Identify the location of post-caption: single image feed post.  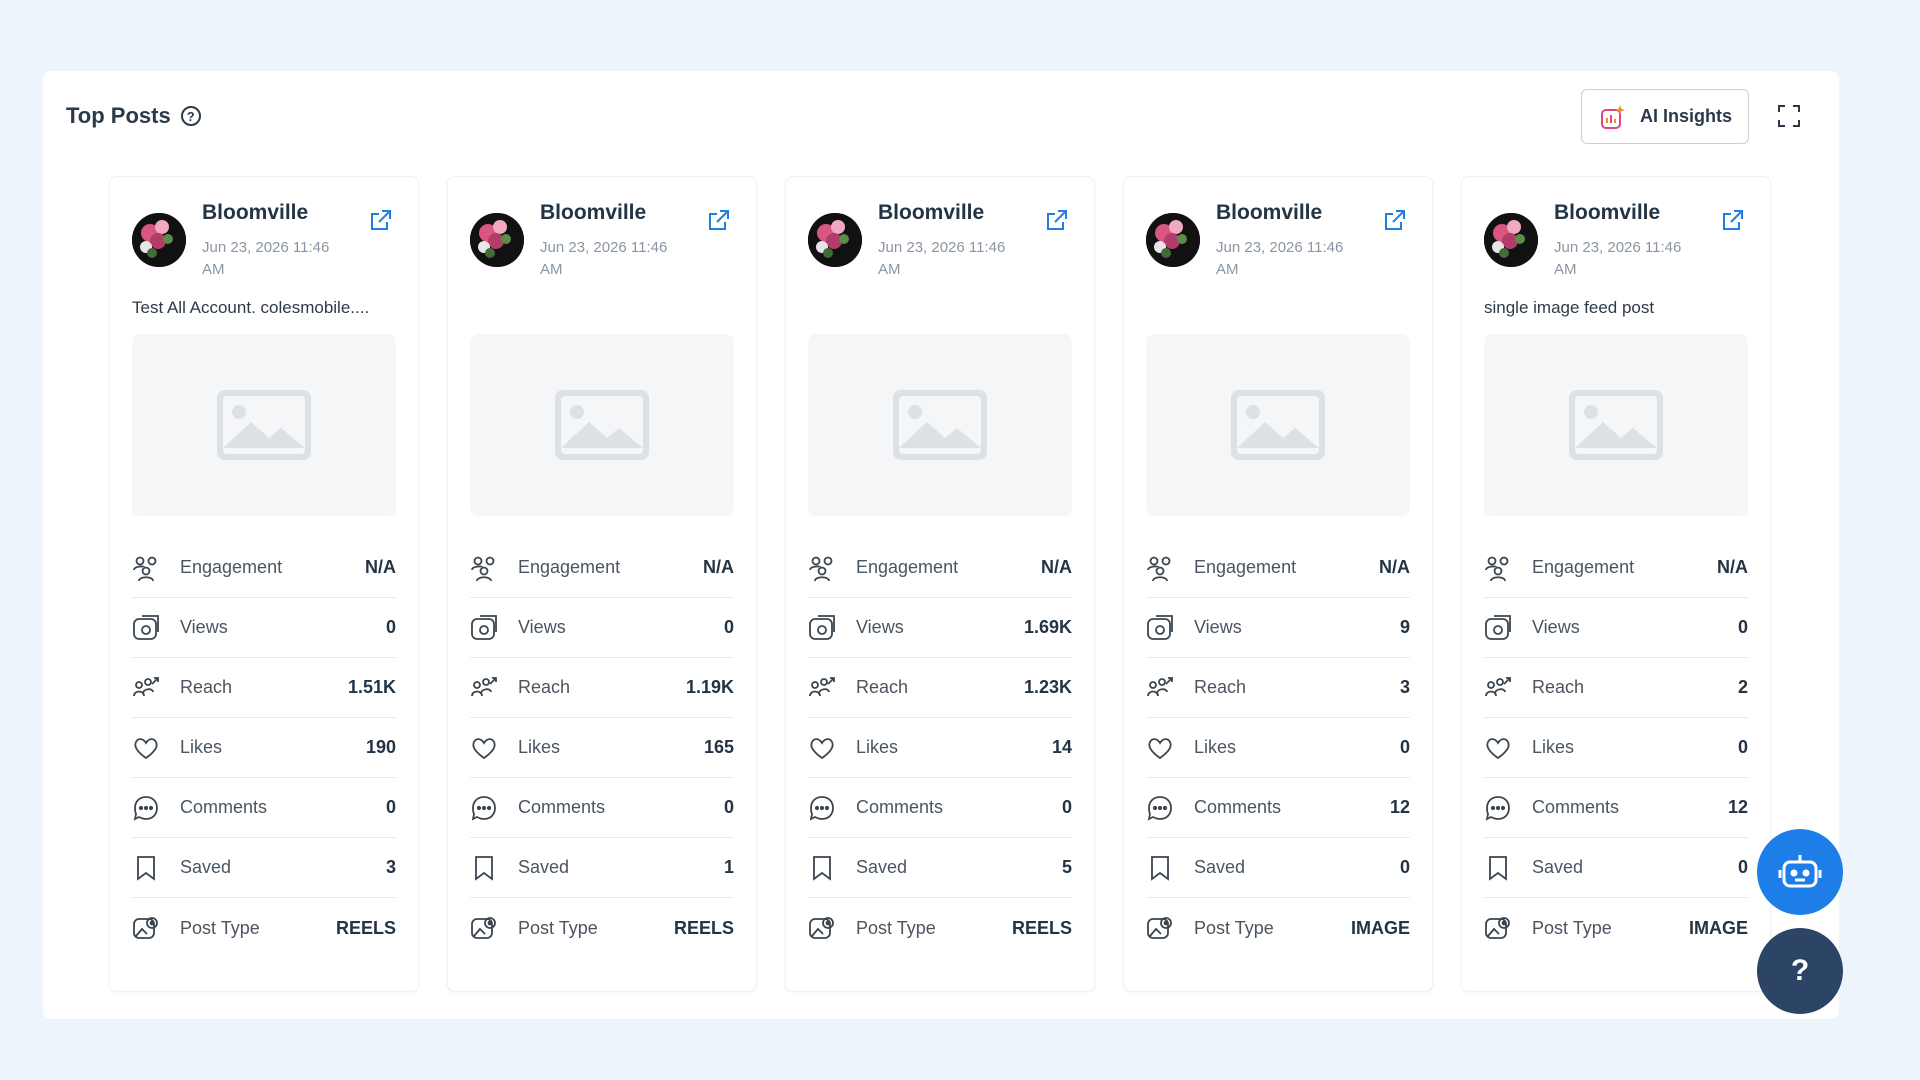
(1569, 307).